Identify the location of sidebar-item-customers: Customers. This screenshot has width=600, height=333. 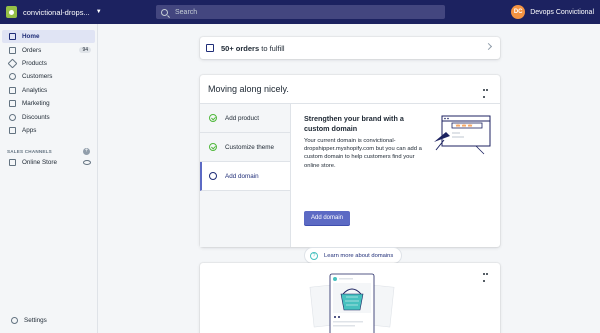
(48, 76).